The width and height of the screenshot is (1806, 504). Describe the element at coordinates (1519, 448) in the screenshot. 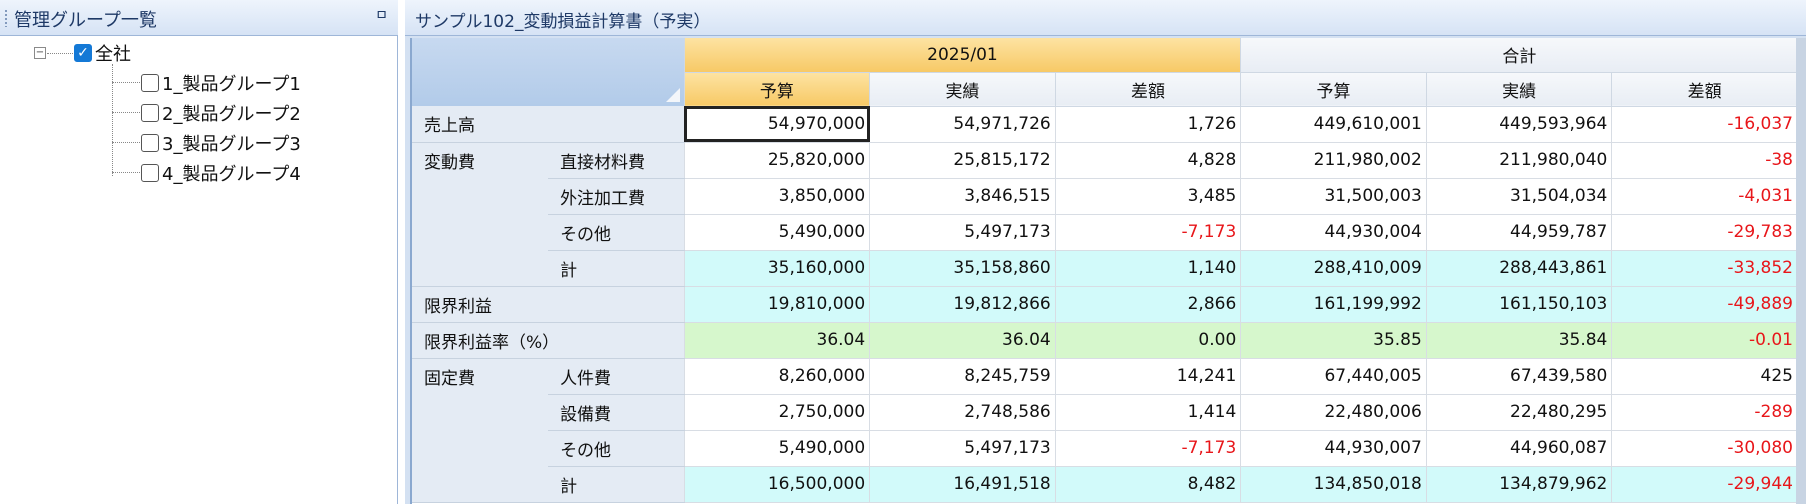

I see `value-cell: 44,960,087` at that location.